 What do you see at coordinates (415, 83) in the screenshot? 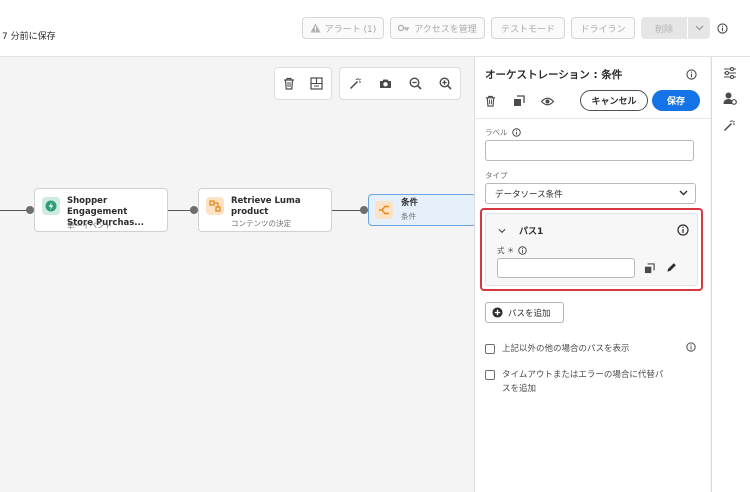
I see `zoom-out-icon` at bounding box center [415, 83].